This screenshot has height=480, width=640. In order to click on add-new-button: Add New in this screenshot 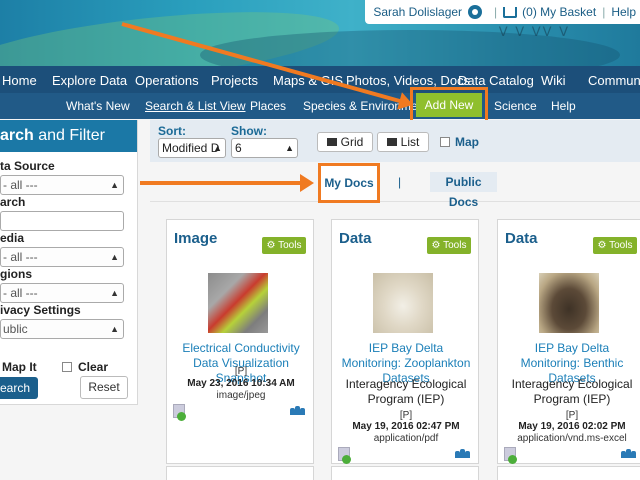, I will do `click(449, 105)`.